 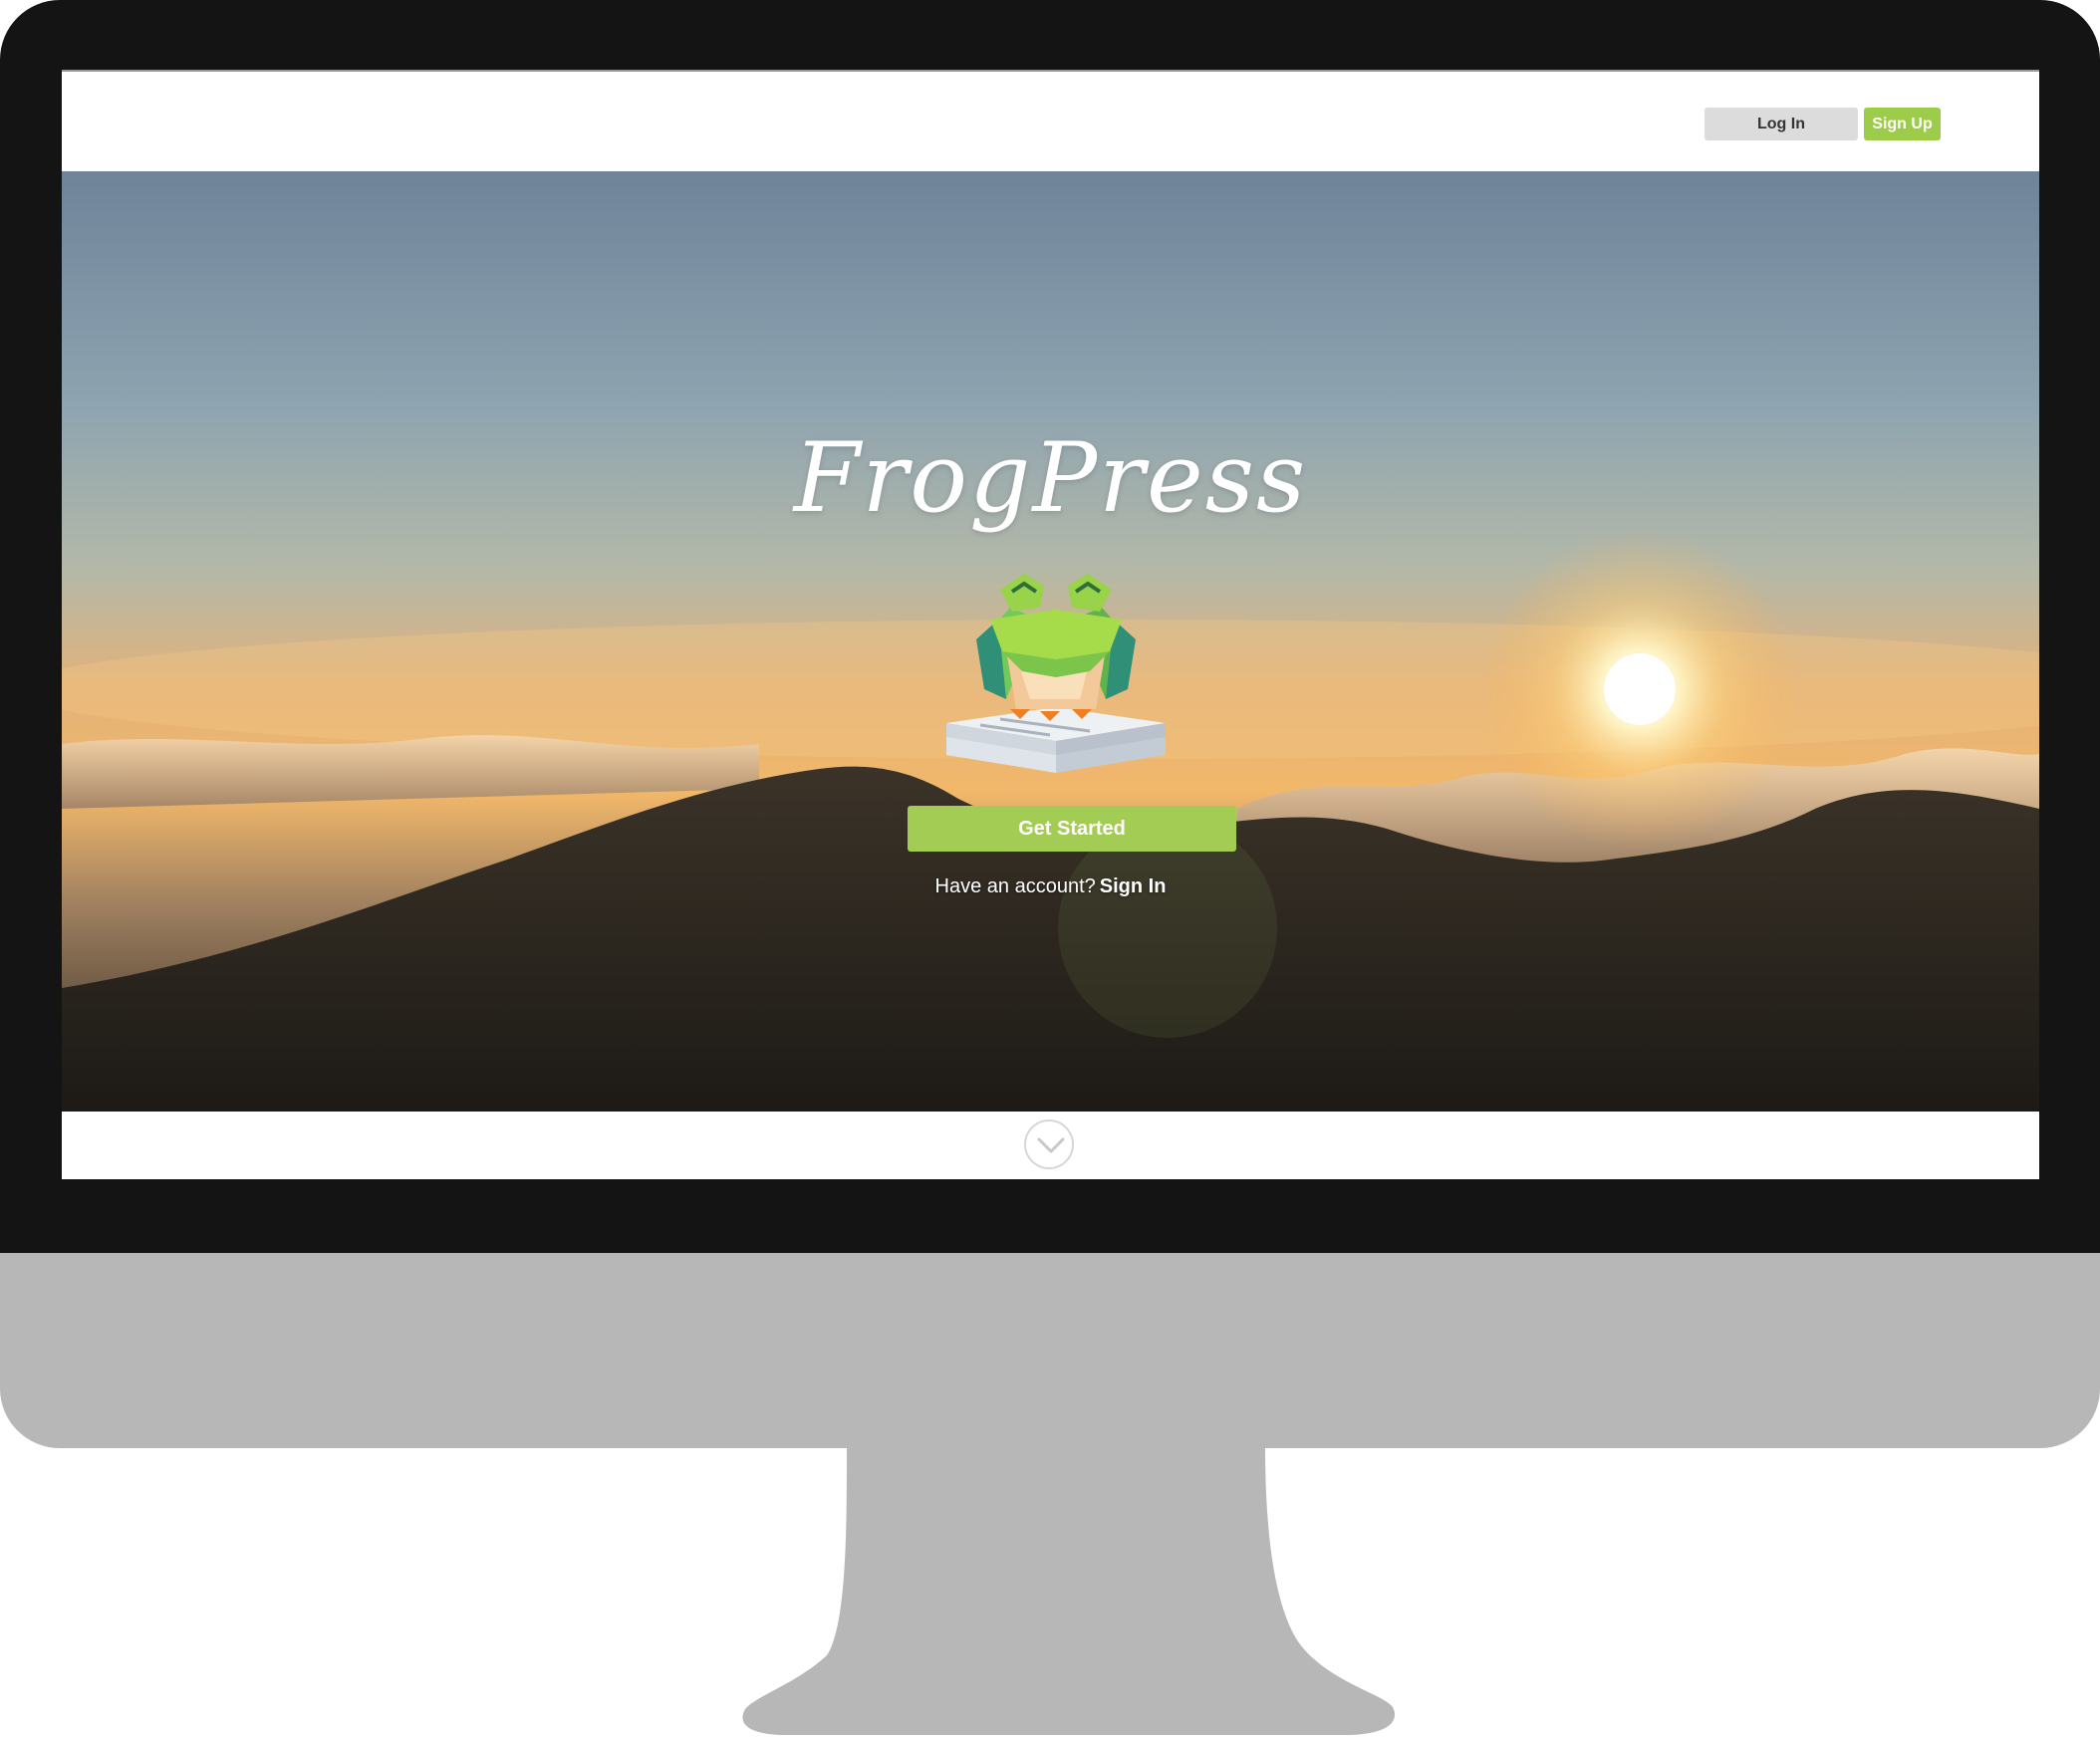 What do you see at coordinates (1050, 120) in the screenshot?
I see `top-navbar: Log In Sign Up` at bounding box center [1050, 120].